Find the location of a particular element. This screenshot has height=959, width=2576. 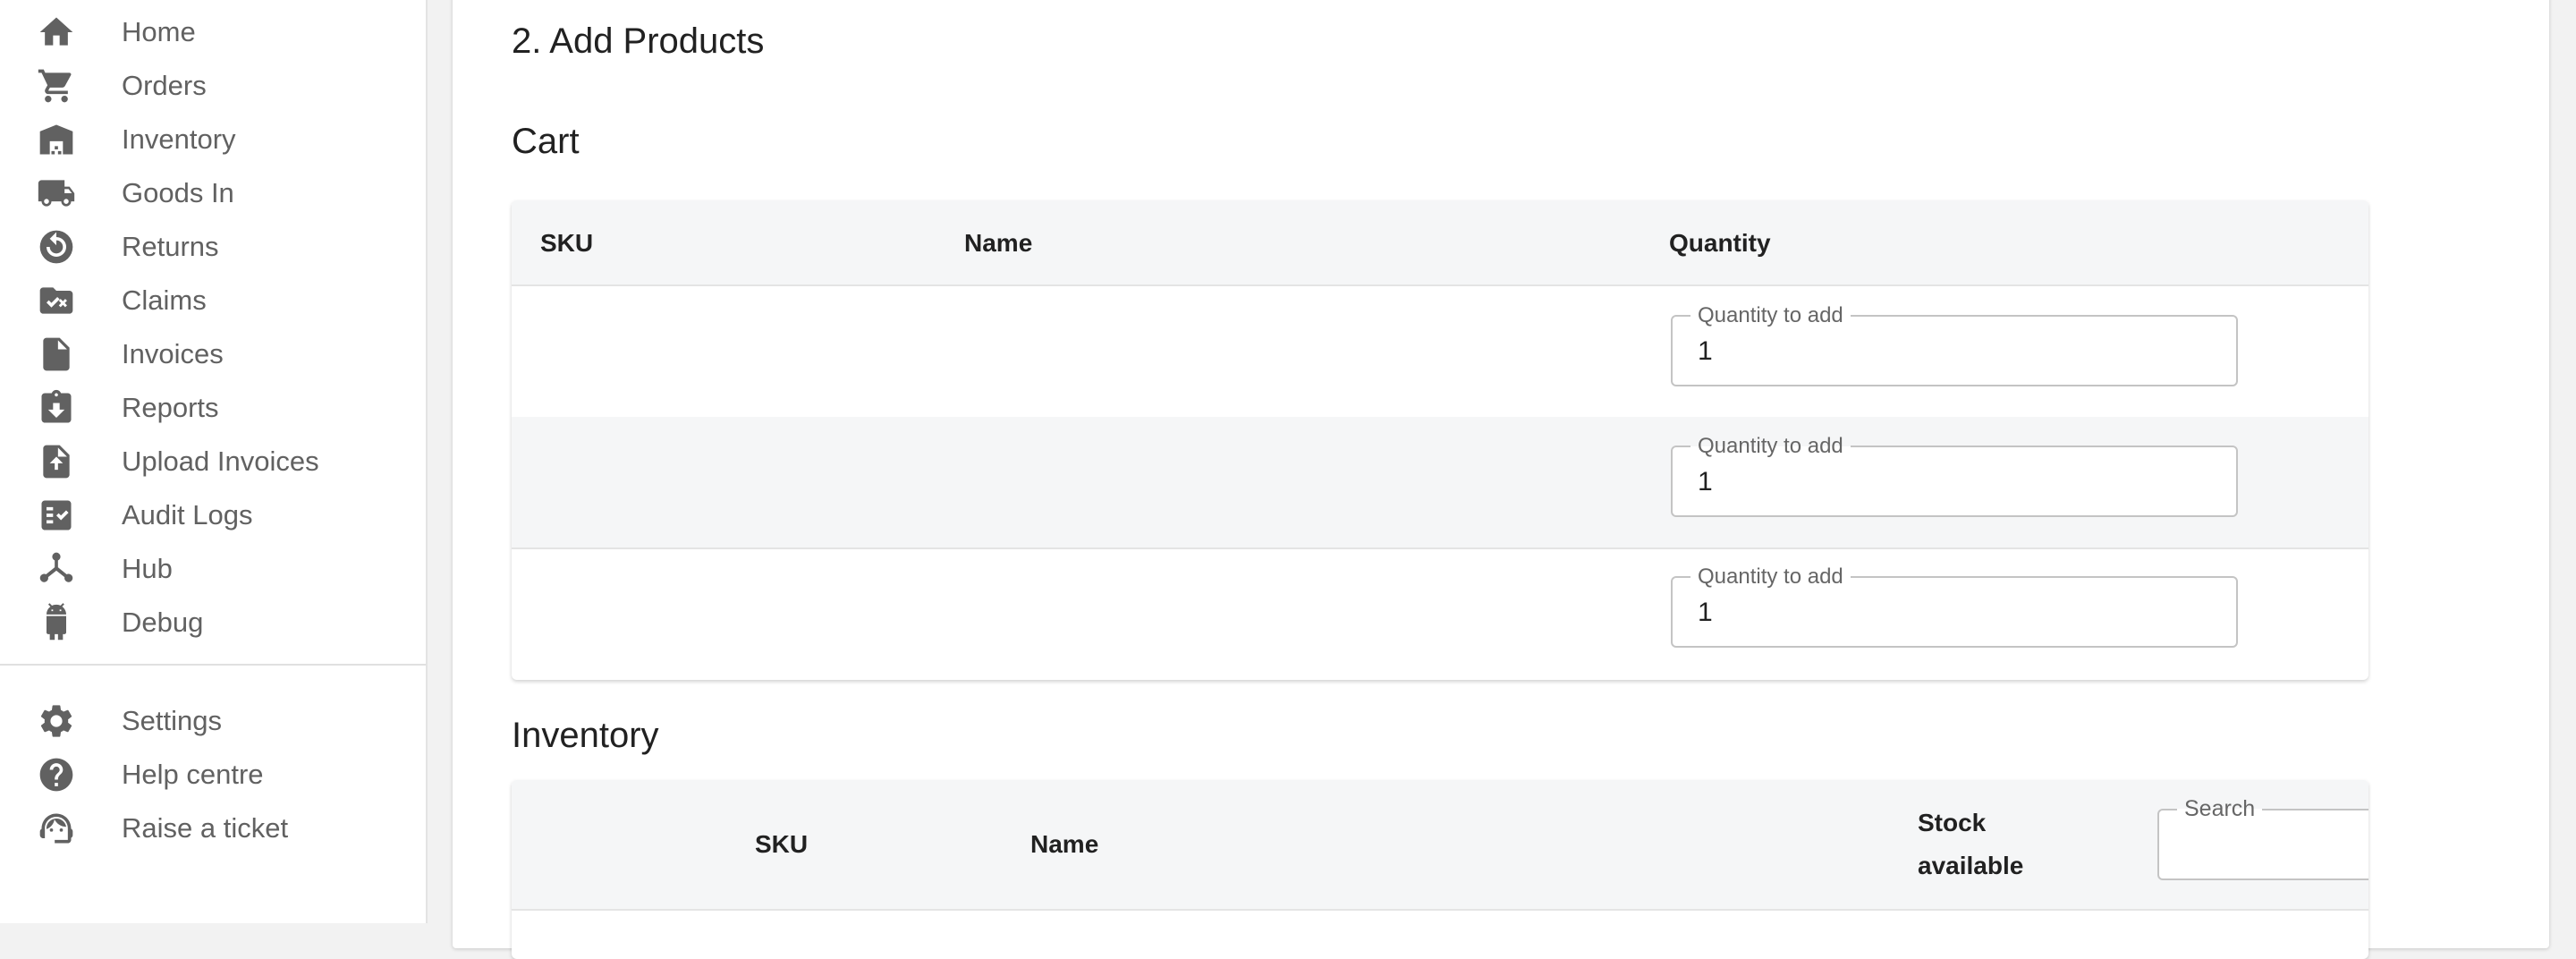

sidebar-item-label: Goods In is located at coordinates (178, 192).